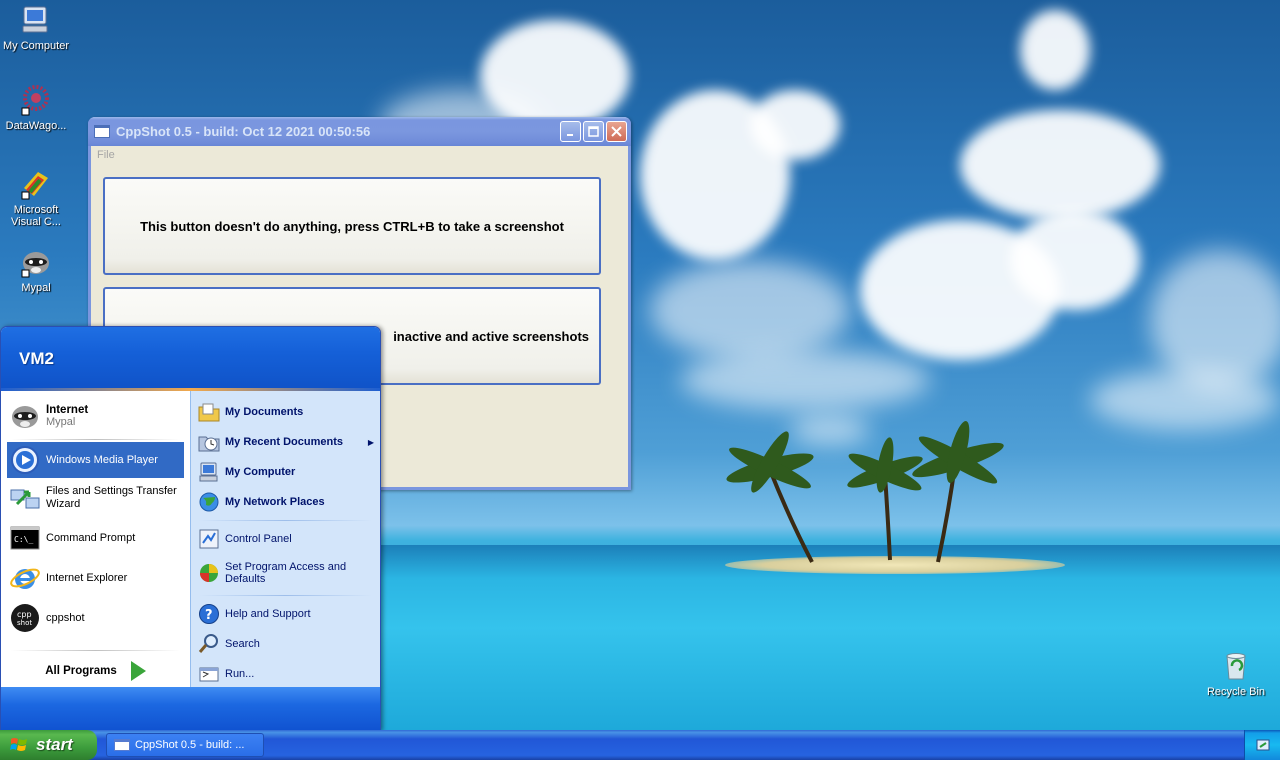 This screenshot has height=760, width=1280. What do you see at coordinates (65, 618) in the screenshot?
I see `recent-label: cppshot` at bounding box center [65, 618].